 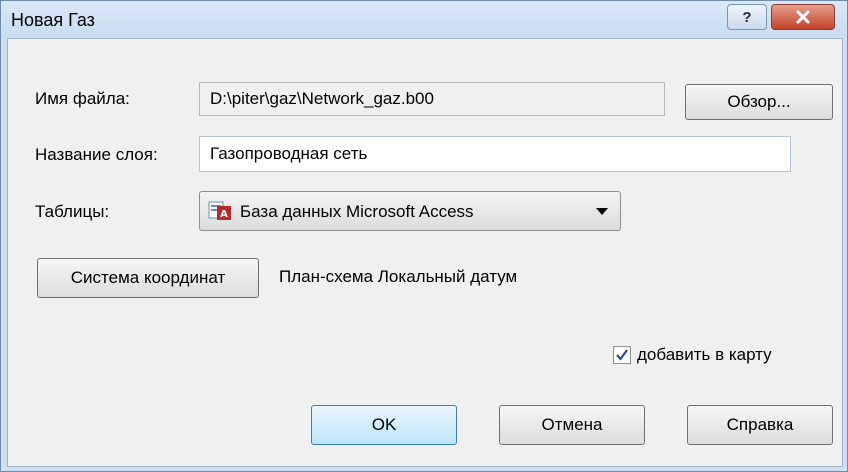 I want to click on check-icon, so click(x=622, y=355).